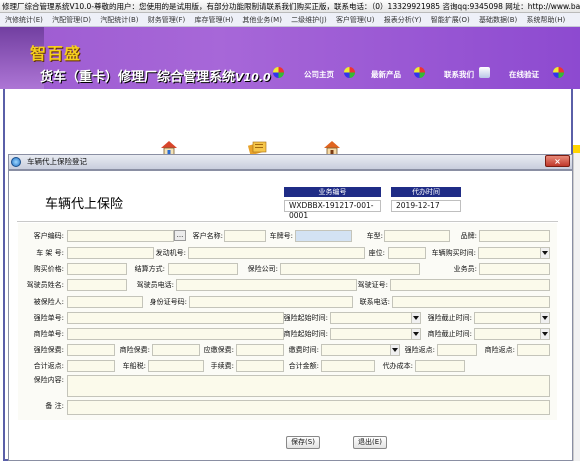  I want to click on dialog-app-icon, so click(16, 162).